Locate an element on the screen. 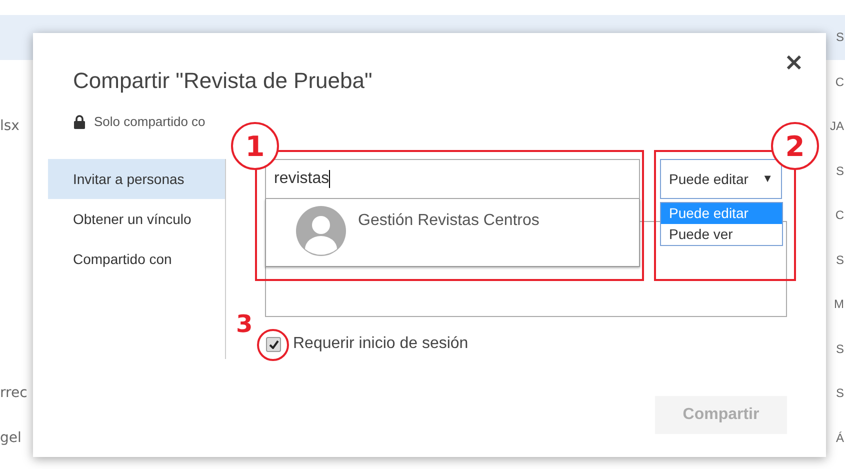 Image resolution: width=845 pixels, height=469 pixels. list-cell: JA is located at coordinates (837, 126).